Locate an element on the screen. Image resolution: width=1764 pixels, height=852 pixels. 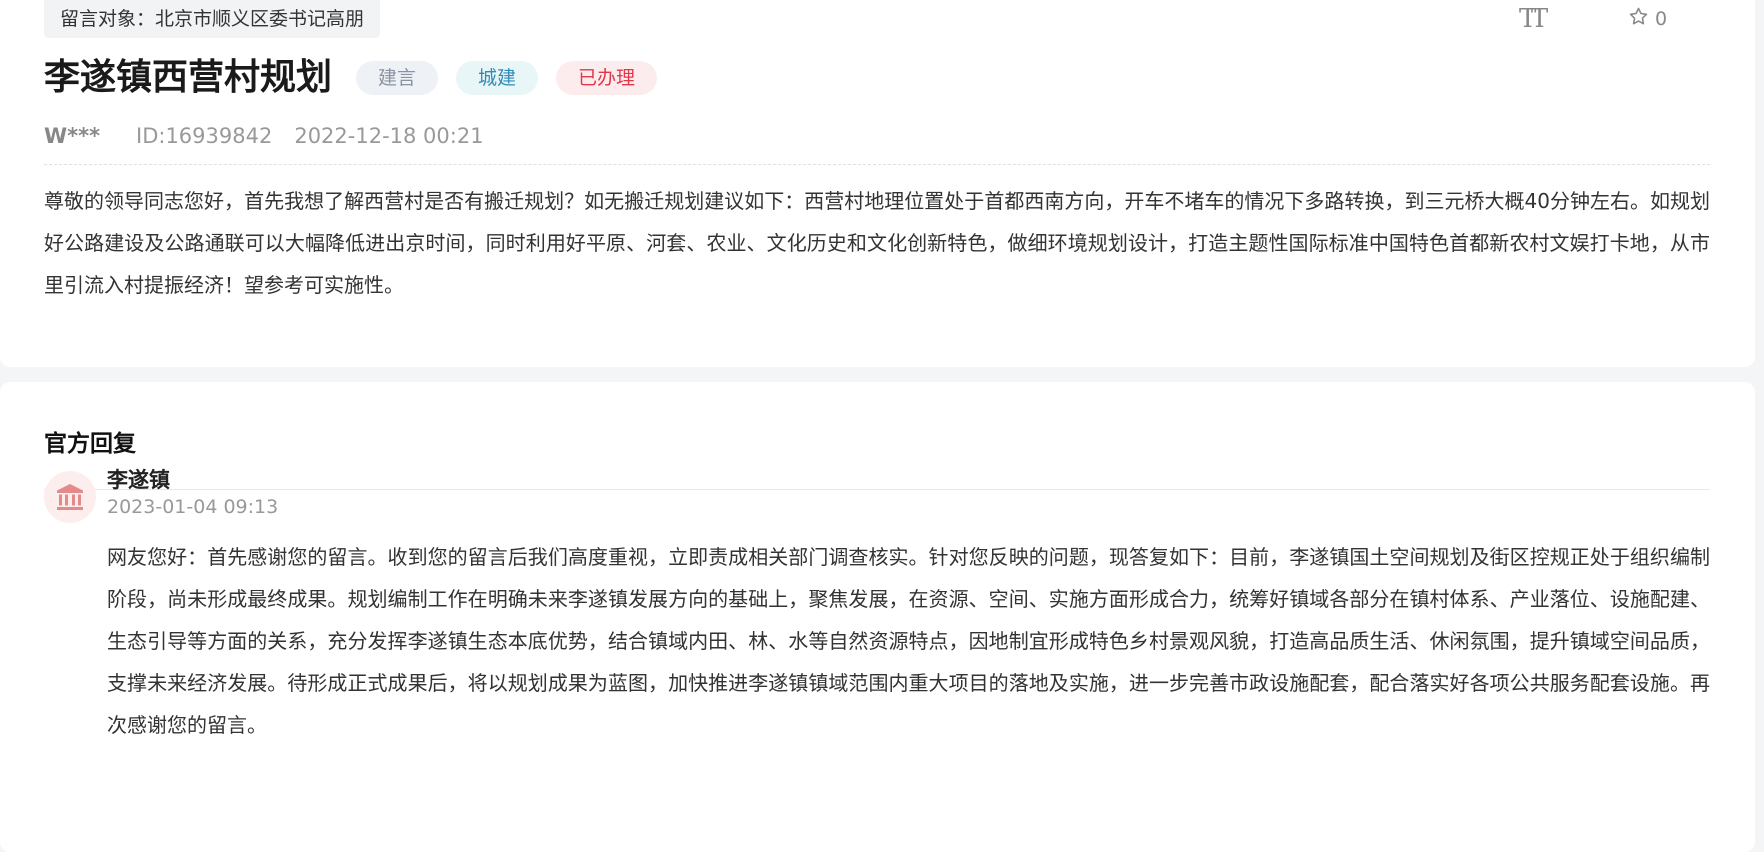
reply-time: 2023-01-04 09:13 is located at coordinates (193, 507).